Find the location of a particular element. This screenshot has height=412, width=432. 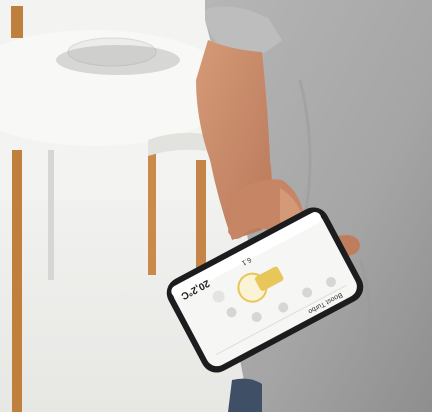

jeans is located at coordinates (245, 395).